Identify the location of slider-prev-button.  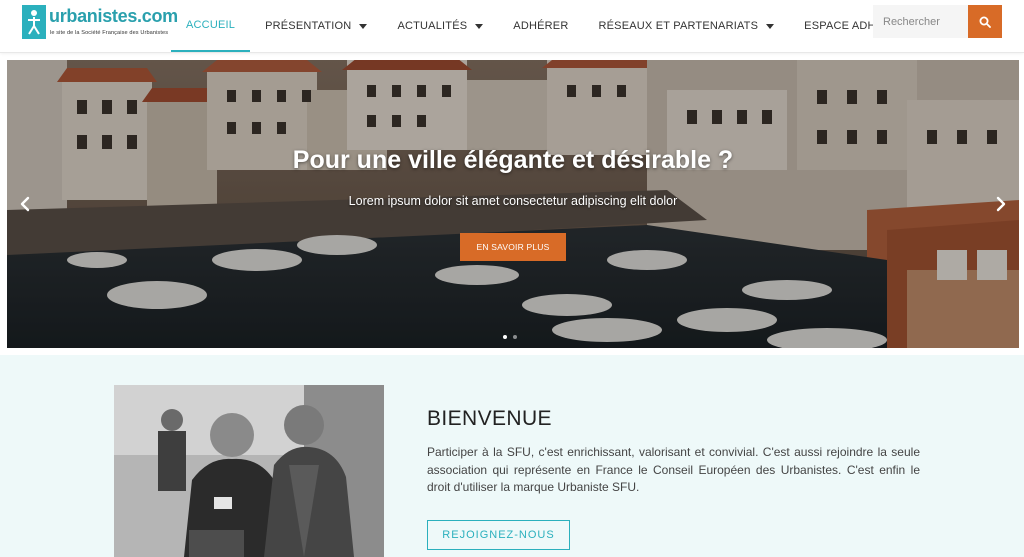
(25, 204).